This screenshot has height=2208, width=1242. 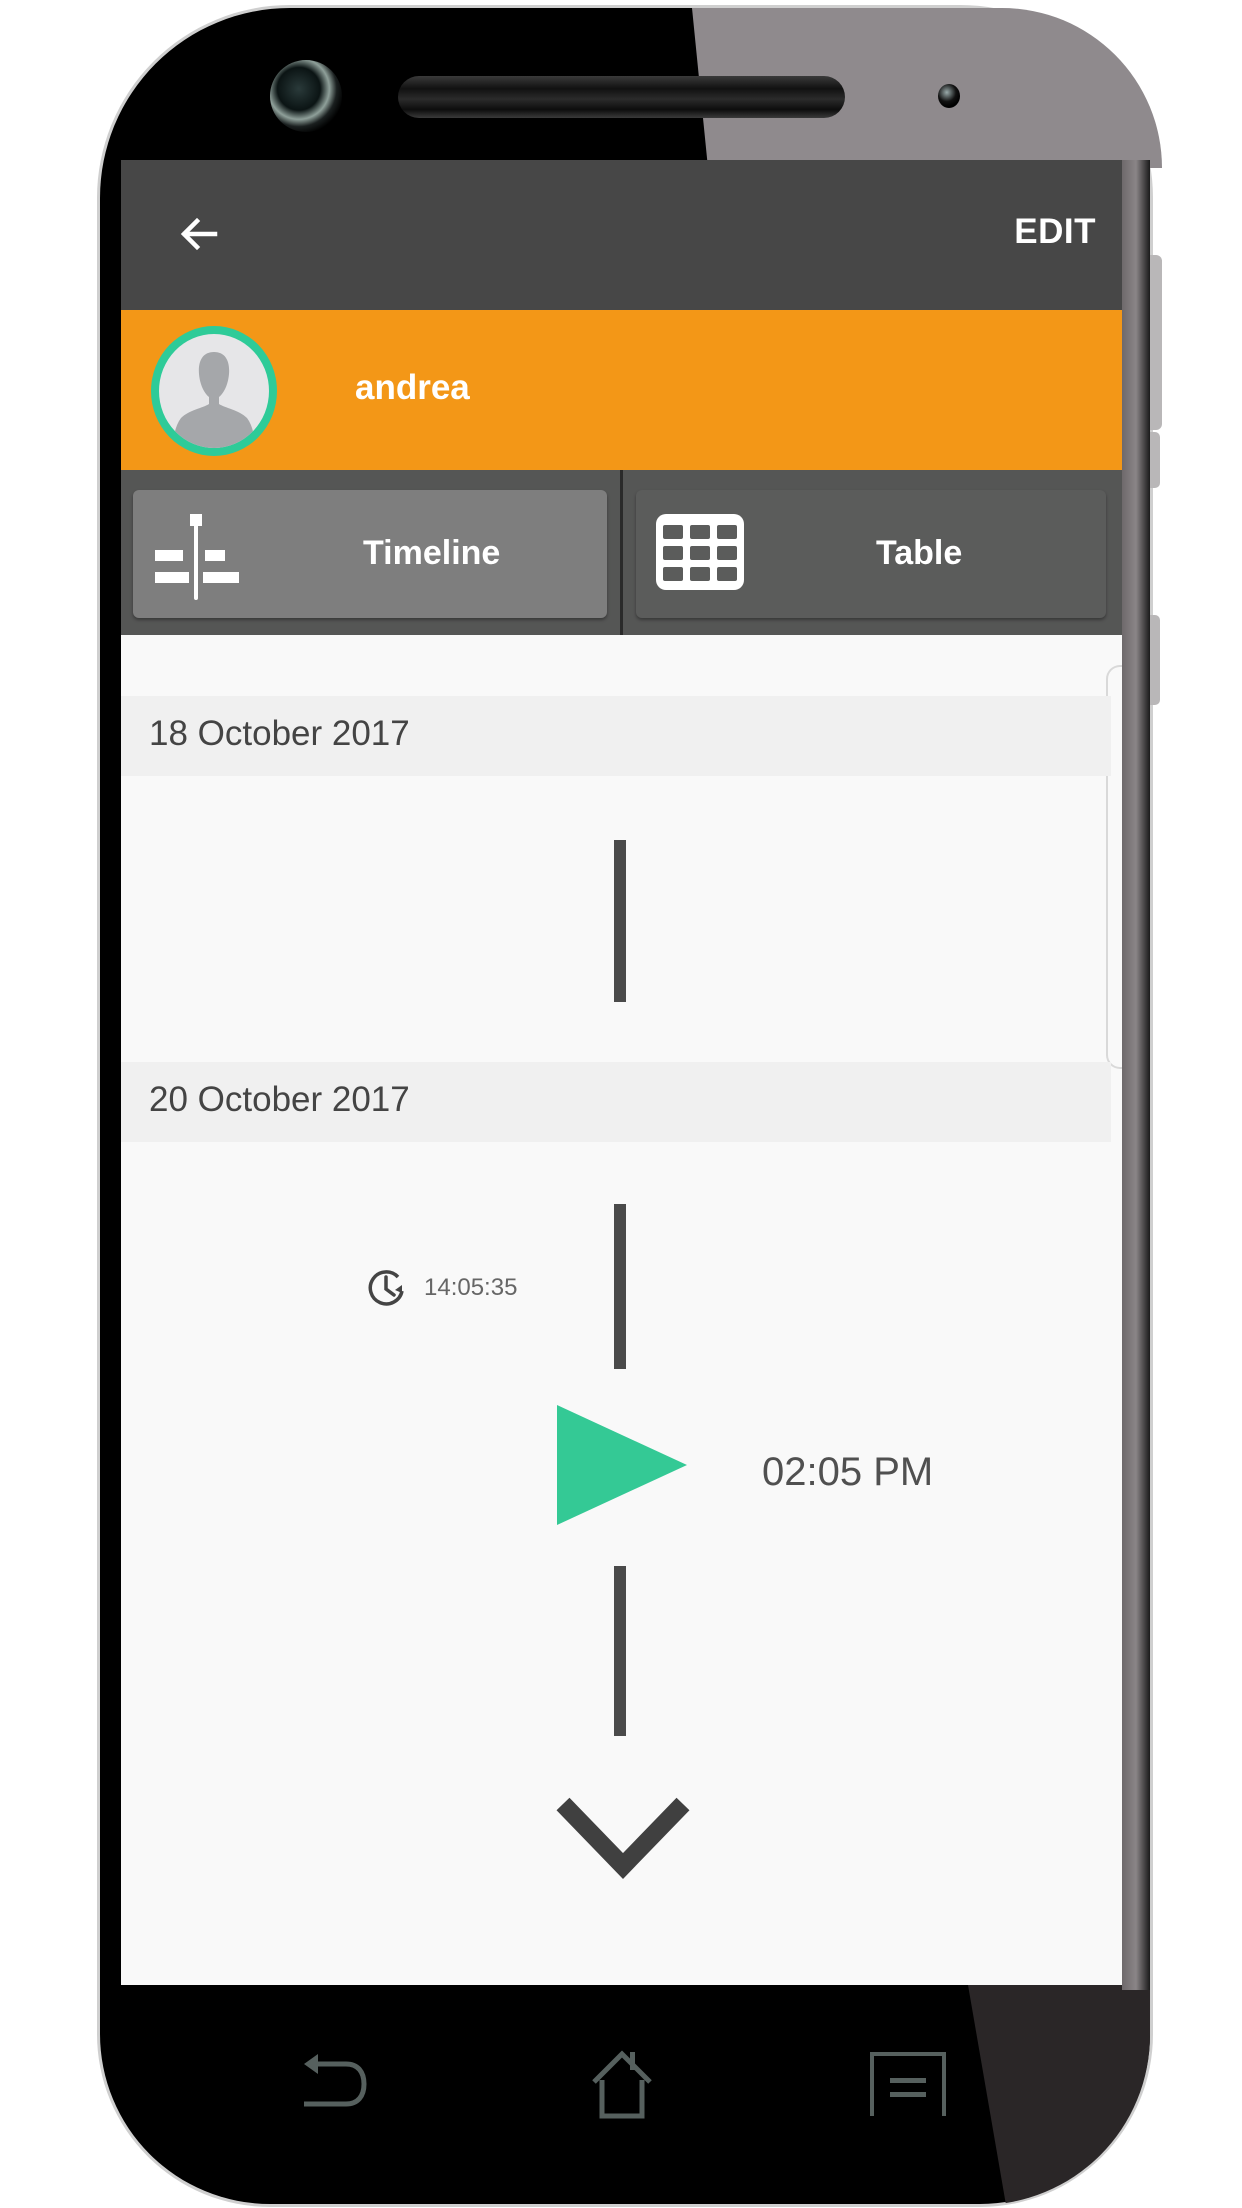 I want to click on event-time: 02:05 PM, so click(x=848, y=1472).